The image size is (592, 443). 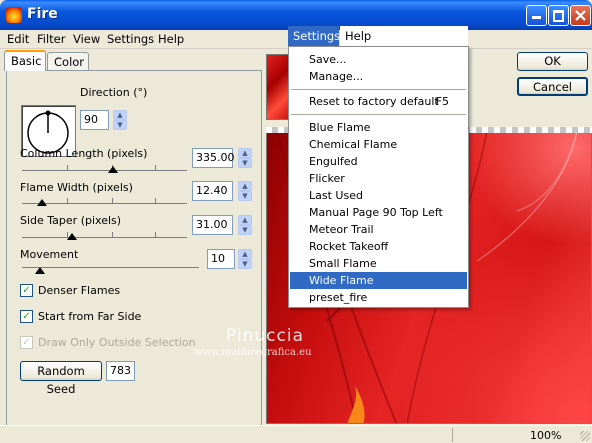 I want to click on column-length-slider, so click(x=112, y=169).